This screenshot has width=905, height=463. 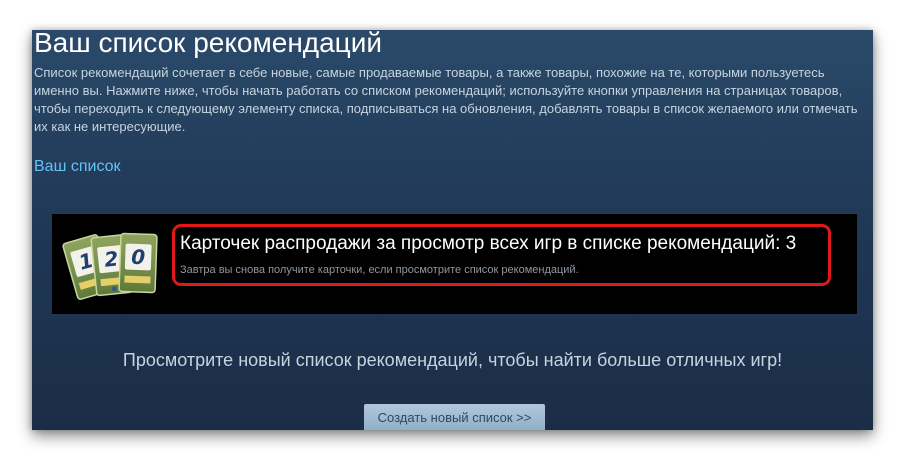 What do you see at coordinates (208, 44) in the screenshot?
I see `page-title: Ваш список рекомендаций` at bounding box center [208, 44].